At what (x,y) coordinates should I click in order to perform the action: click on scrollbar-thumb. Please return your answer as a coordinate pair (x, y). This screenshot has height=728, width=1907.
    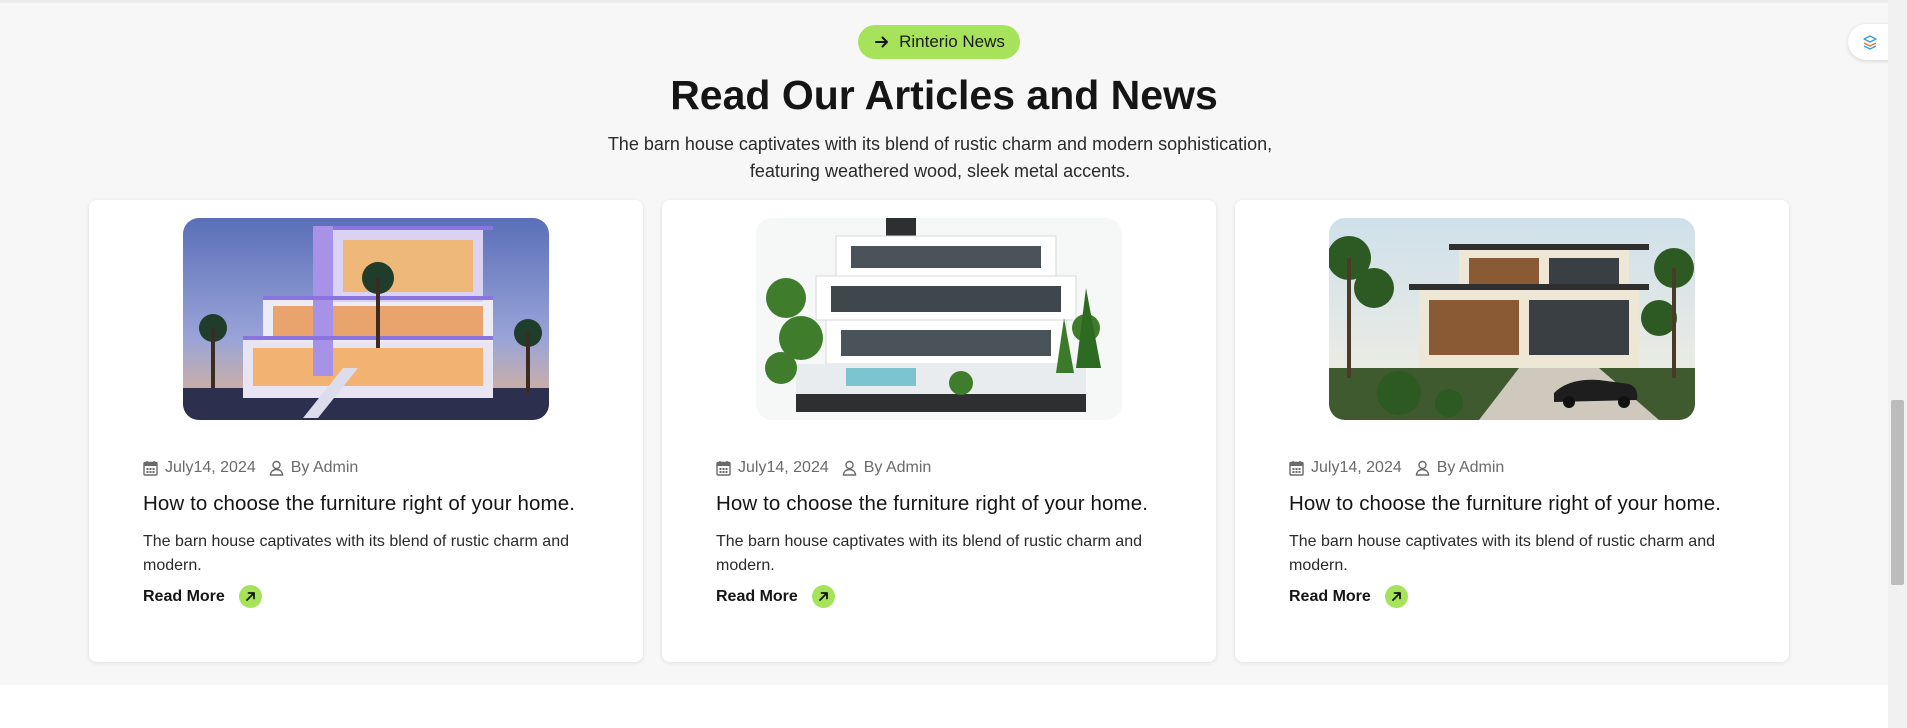
    Looking at the image, I should click on (1897, 492).